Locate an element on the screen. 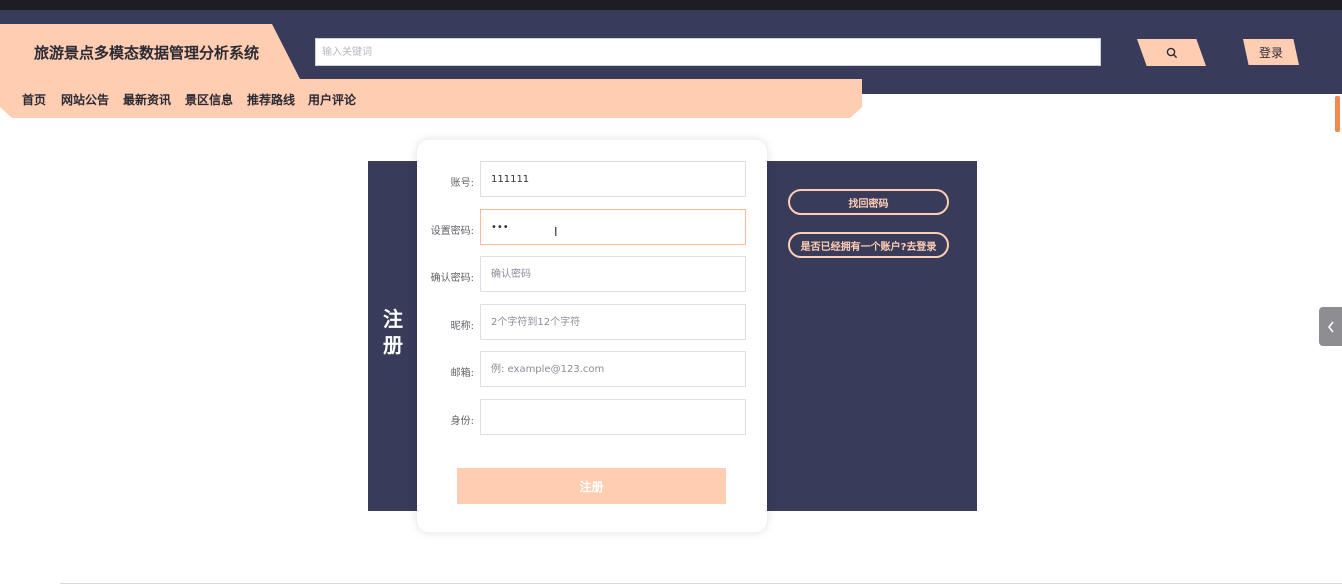 This screenshot has width=1342, height=585. nav-news: 最新资讯 is located at coordinates (147, 99).